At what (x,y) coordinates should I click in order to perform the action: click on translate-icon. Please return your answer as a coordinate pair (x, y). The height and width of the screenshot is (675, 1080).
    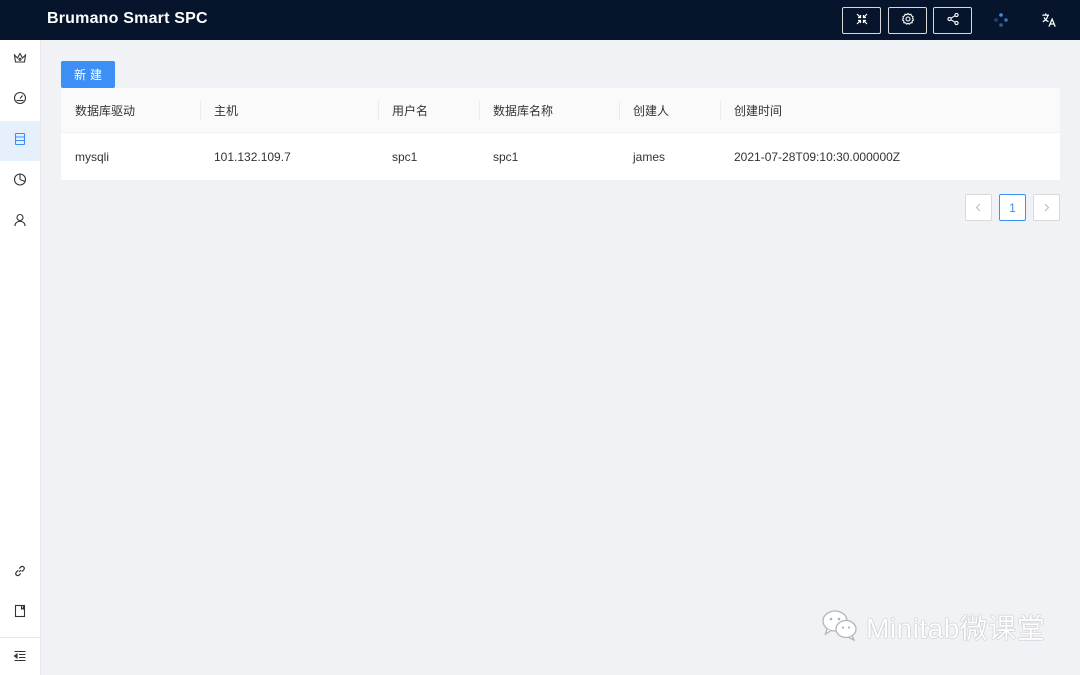
    Looking at the image, I should click on (1049, 20).